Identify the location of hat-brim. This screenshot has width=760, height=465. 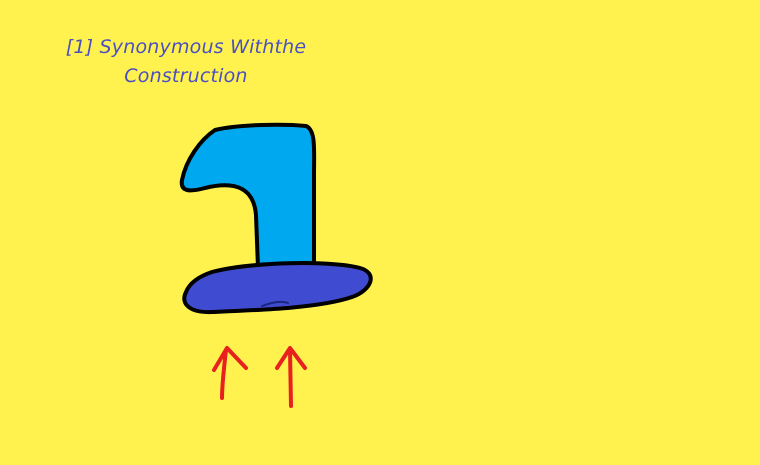
(277, 288).